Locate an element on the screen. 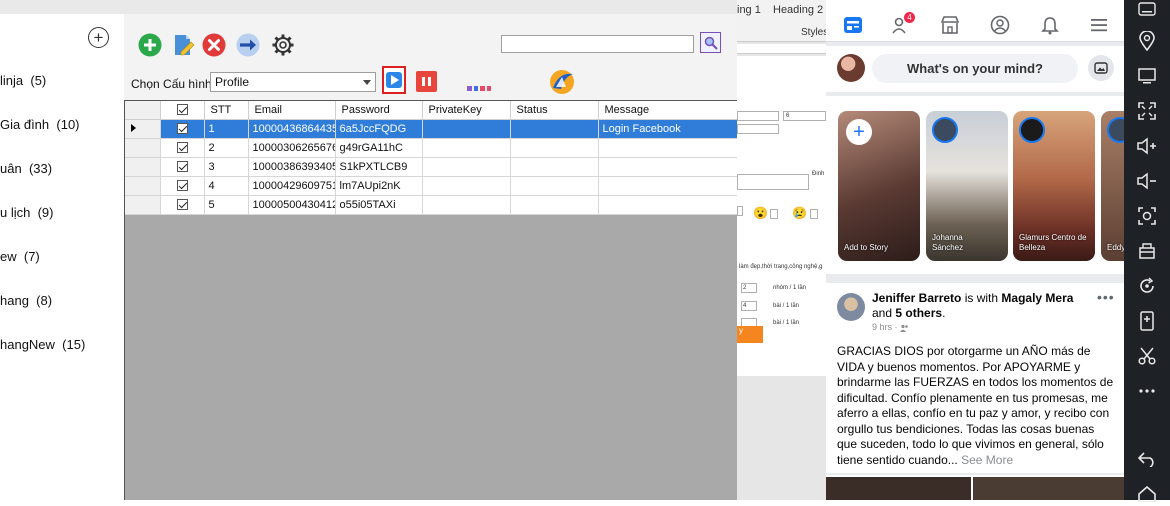 The width and height of the screenshot is (1170, 506). story-card-add: + Add to Story is located at coordinates (879, 186).